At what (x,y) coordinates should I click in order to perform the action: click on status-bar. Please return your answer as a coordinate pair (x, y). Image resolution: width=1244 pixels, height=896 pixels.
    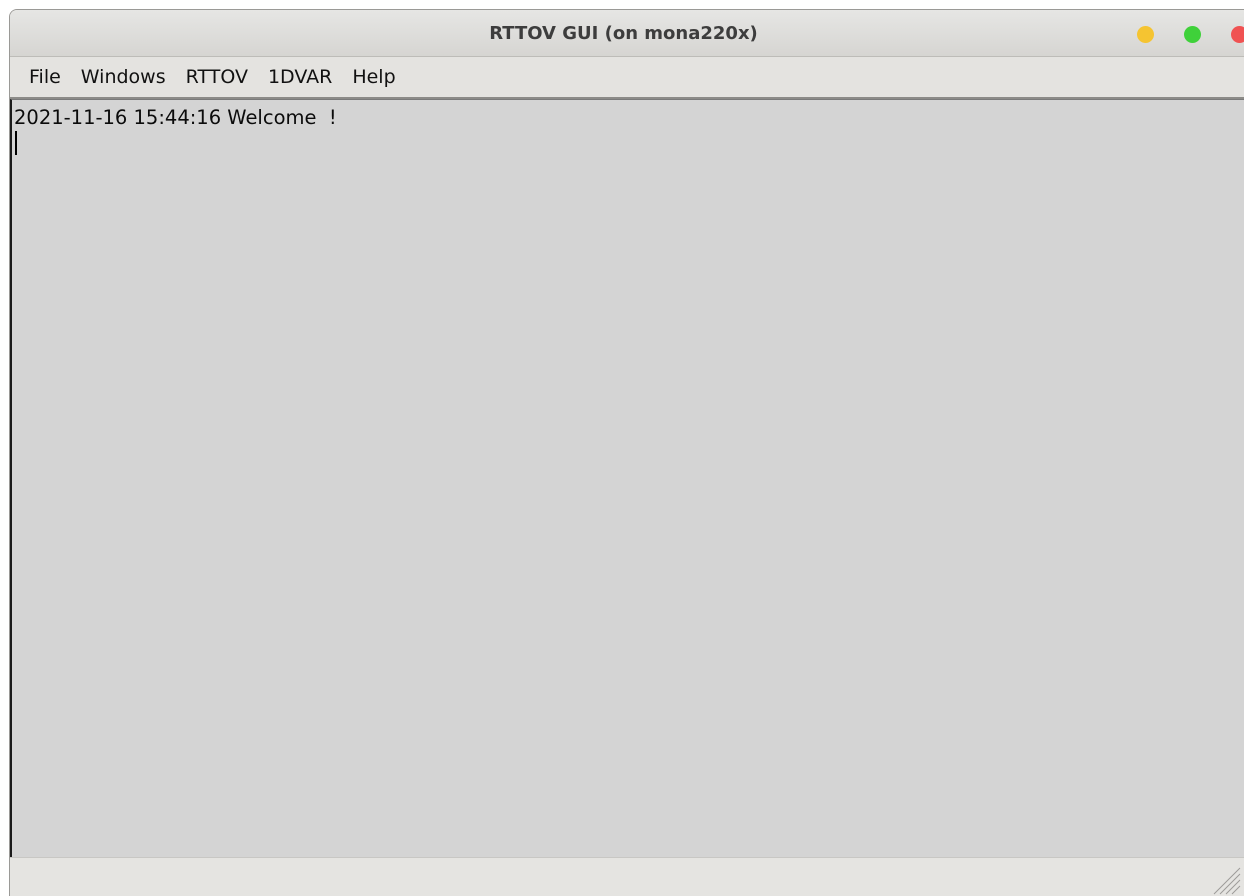
    Looking at the image, I should click on (627, 876).